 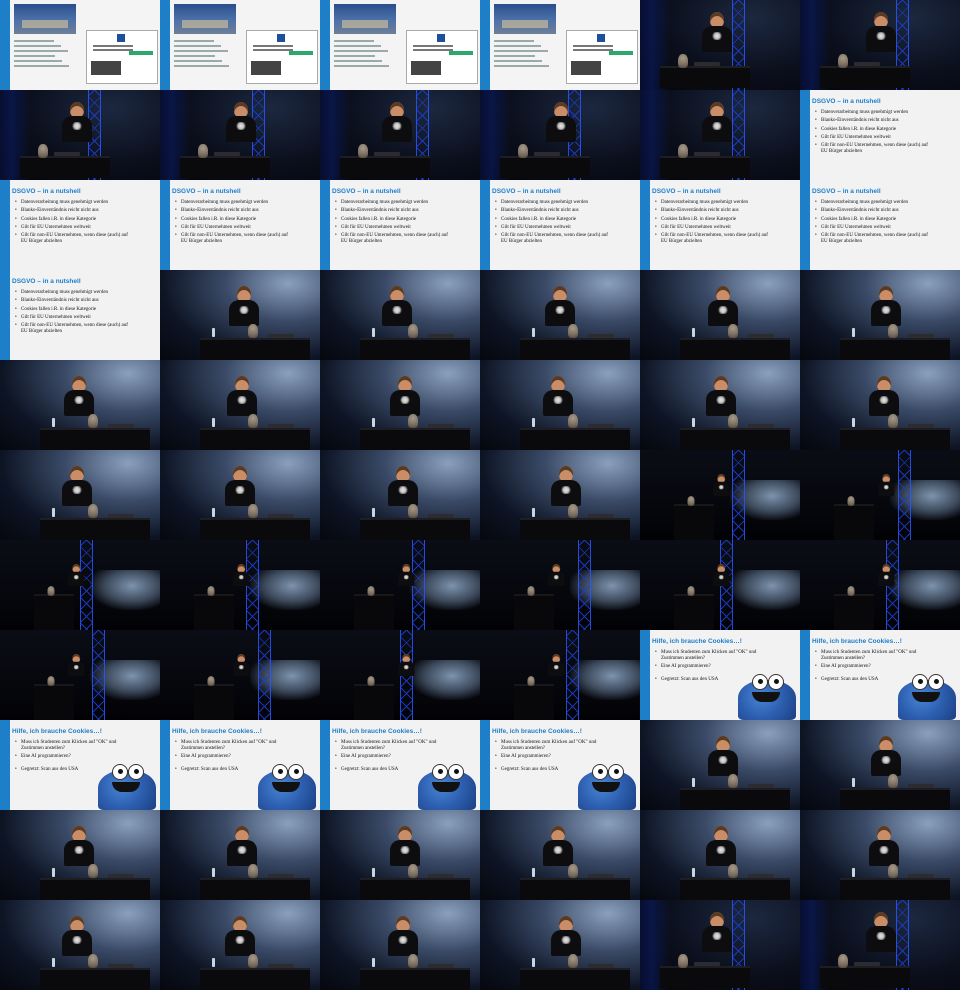 I want to click on webpage-image, so click(x=266, y=68).